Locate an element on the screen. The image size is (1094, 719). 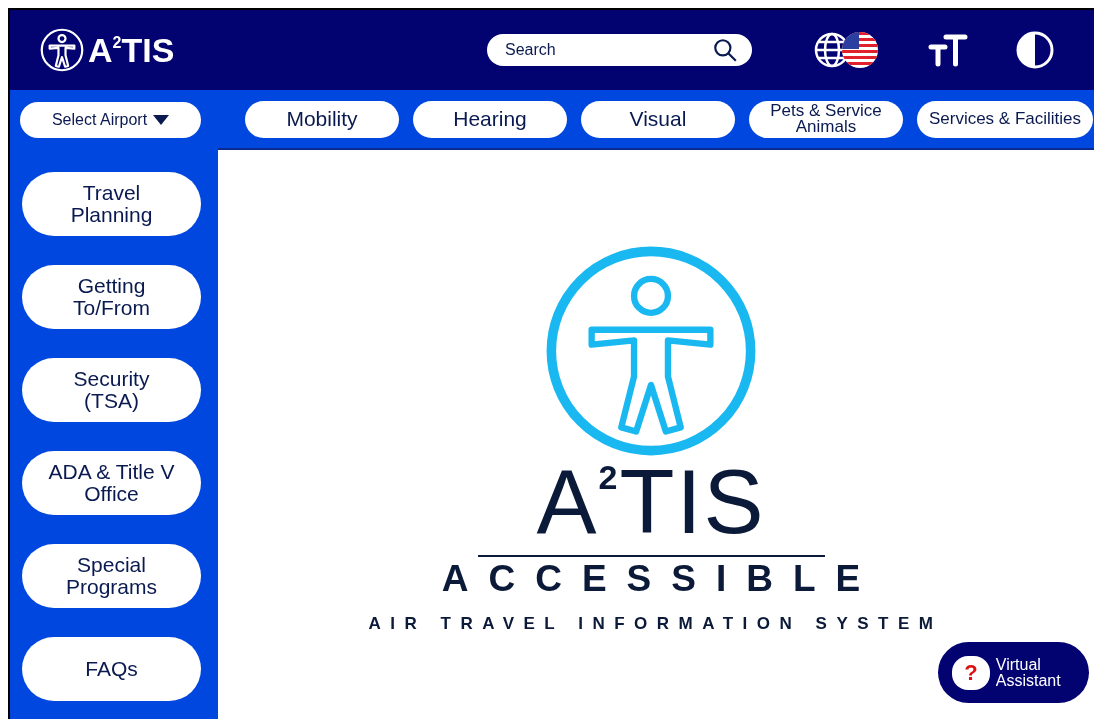
help-bubble-icon: ? is located at coordinates (971, 672).